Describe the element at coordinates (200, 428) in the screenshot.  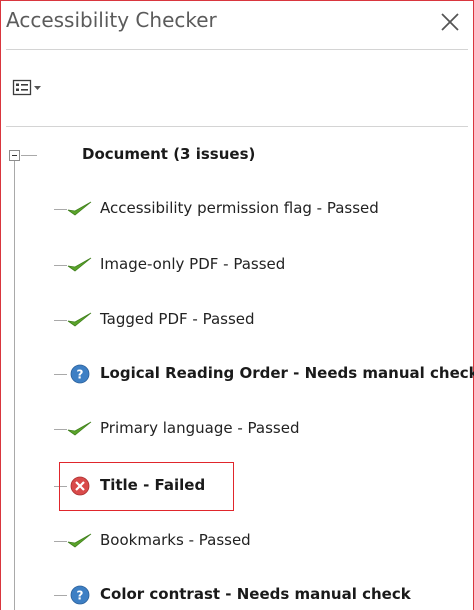
I see `tree-item-label: Primary language - Passed` at that location.